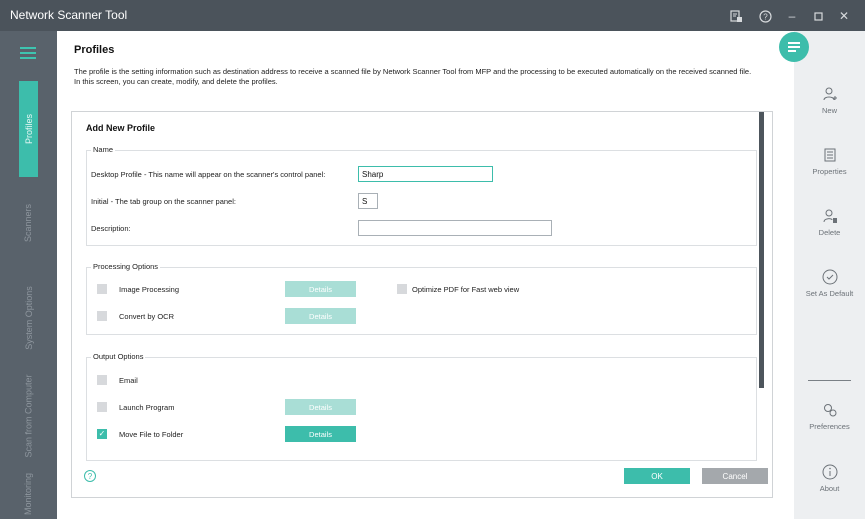 This screenshot has width=865, height=519. What do you see at coordinates (829, 232) in the screenshot?
I see `delete-label: Delete` at bounding box center [829, 232].